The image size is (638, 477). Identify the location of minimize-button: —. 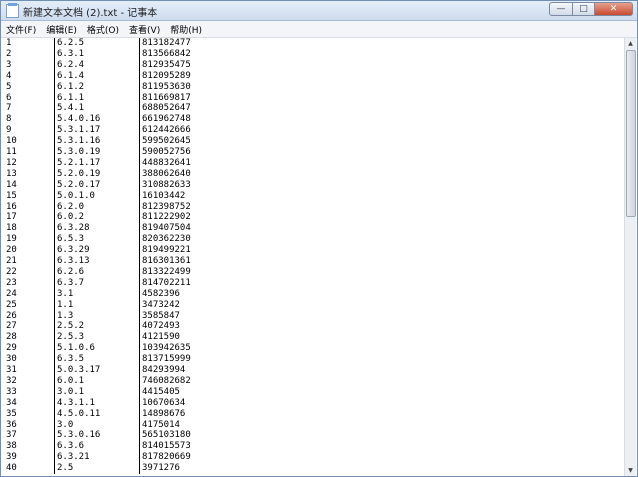
(561, 9).